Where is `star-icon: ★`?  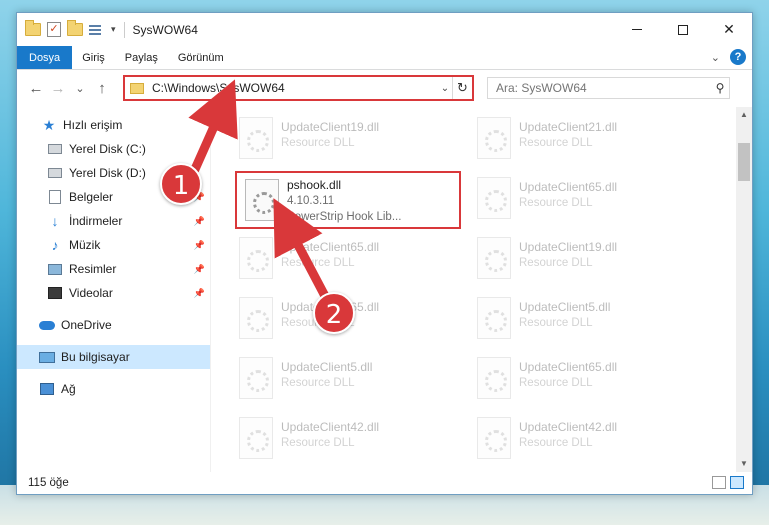 star-icon: ★ is located at coordinates (49, 124).